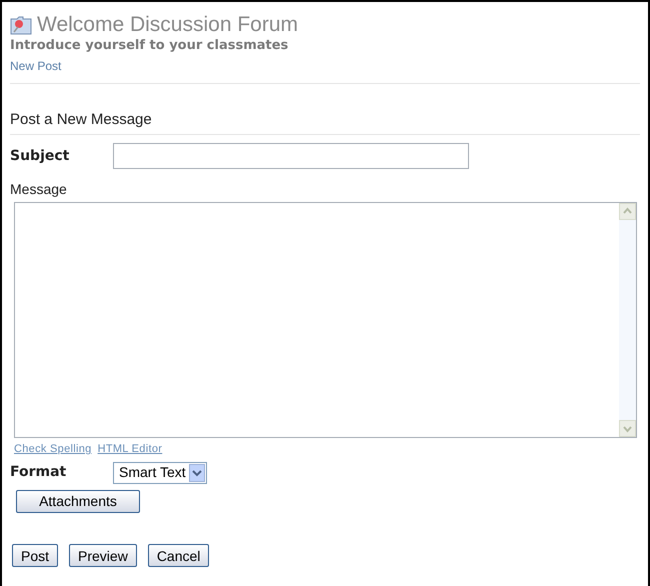  I want to click on folder-pushpin-icon, so click(21, 25).